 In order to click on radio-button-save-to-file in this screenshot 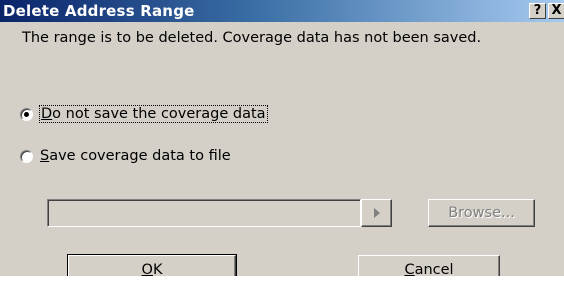, I will do `click(26, 156)`.